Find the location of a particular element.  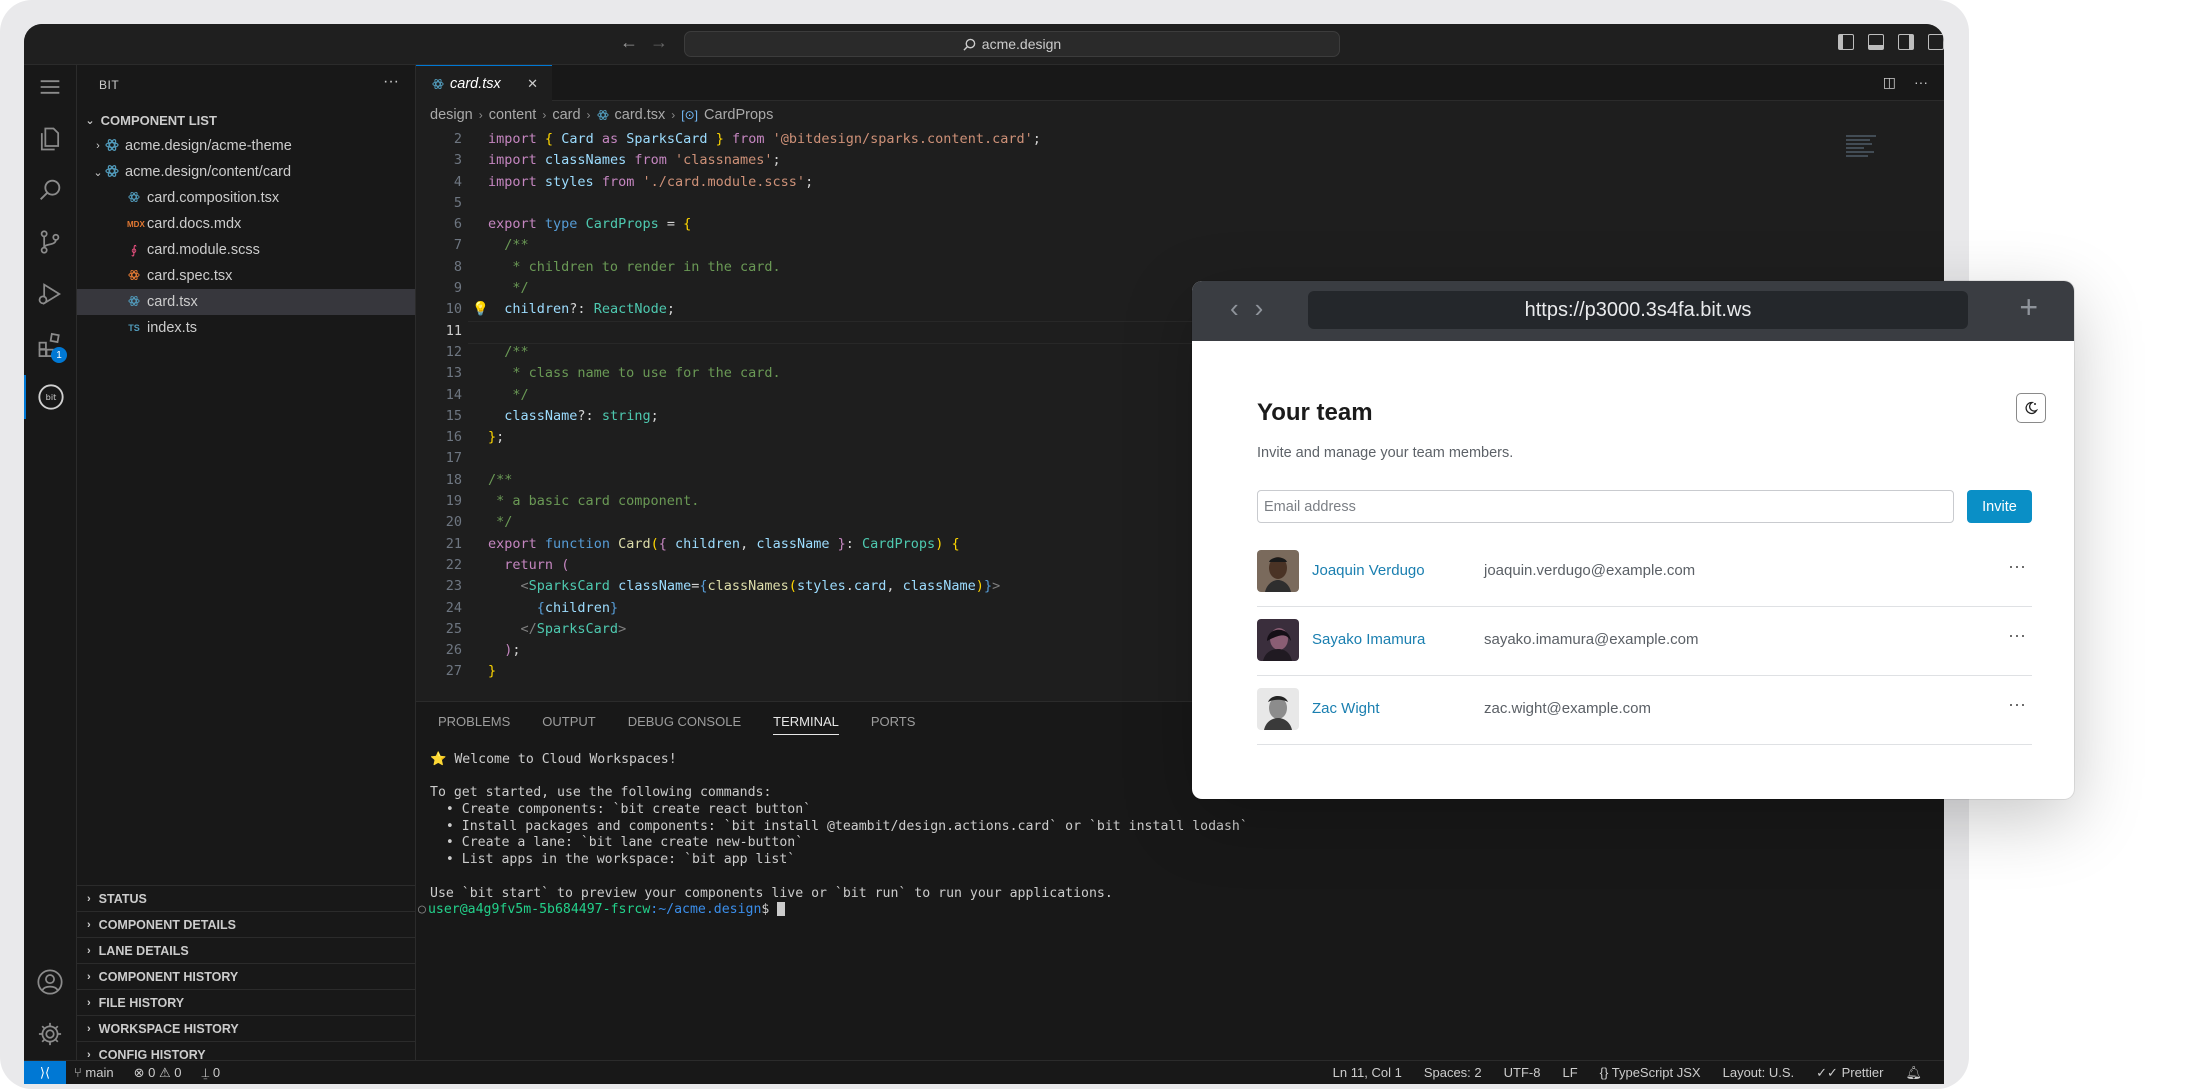

encoding: UTF-8 is located at coordinates (1522, 1073).